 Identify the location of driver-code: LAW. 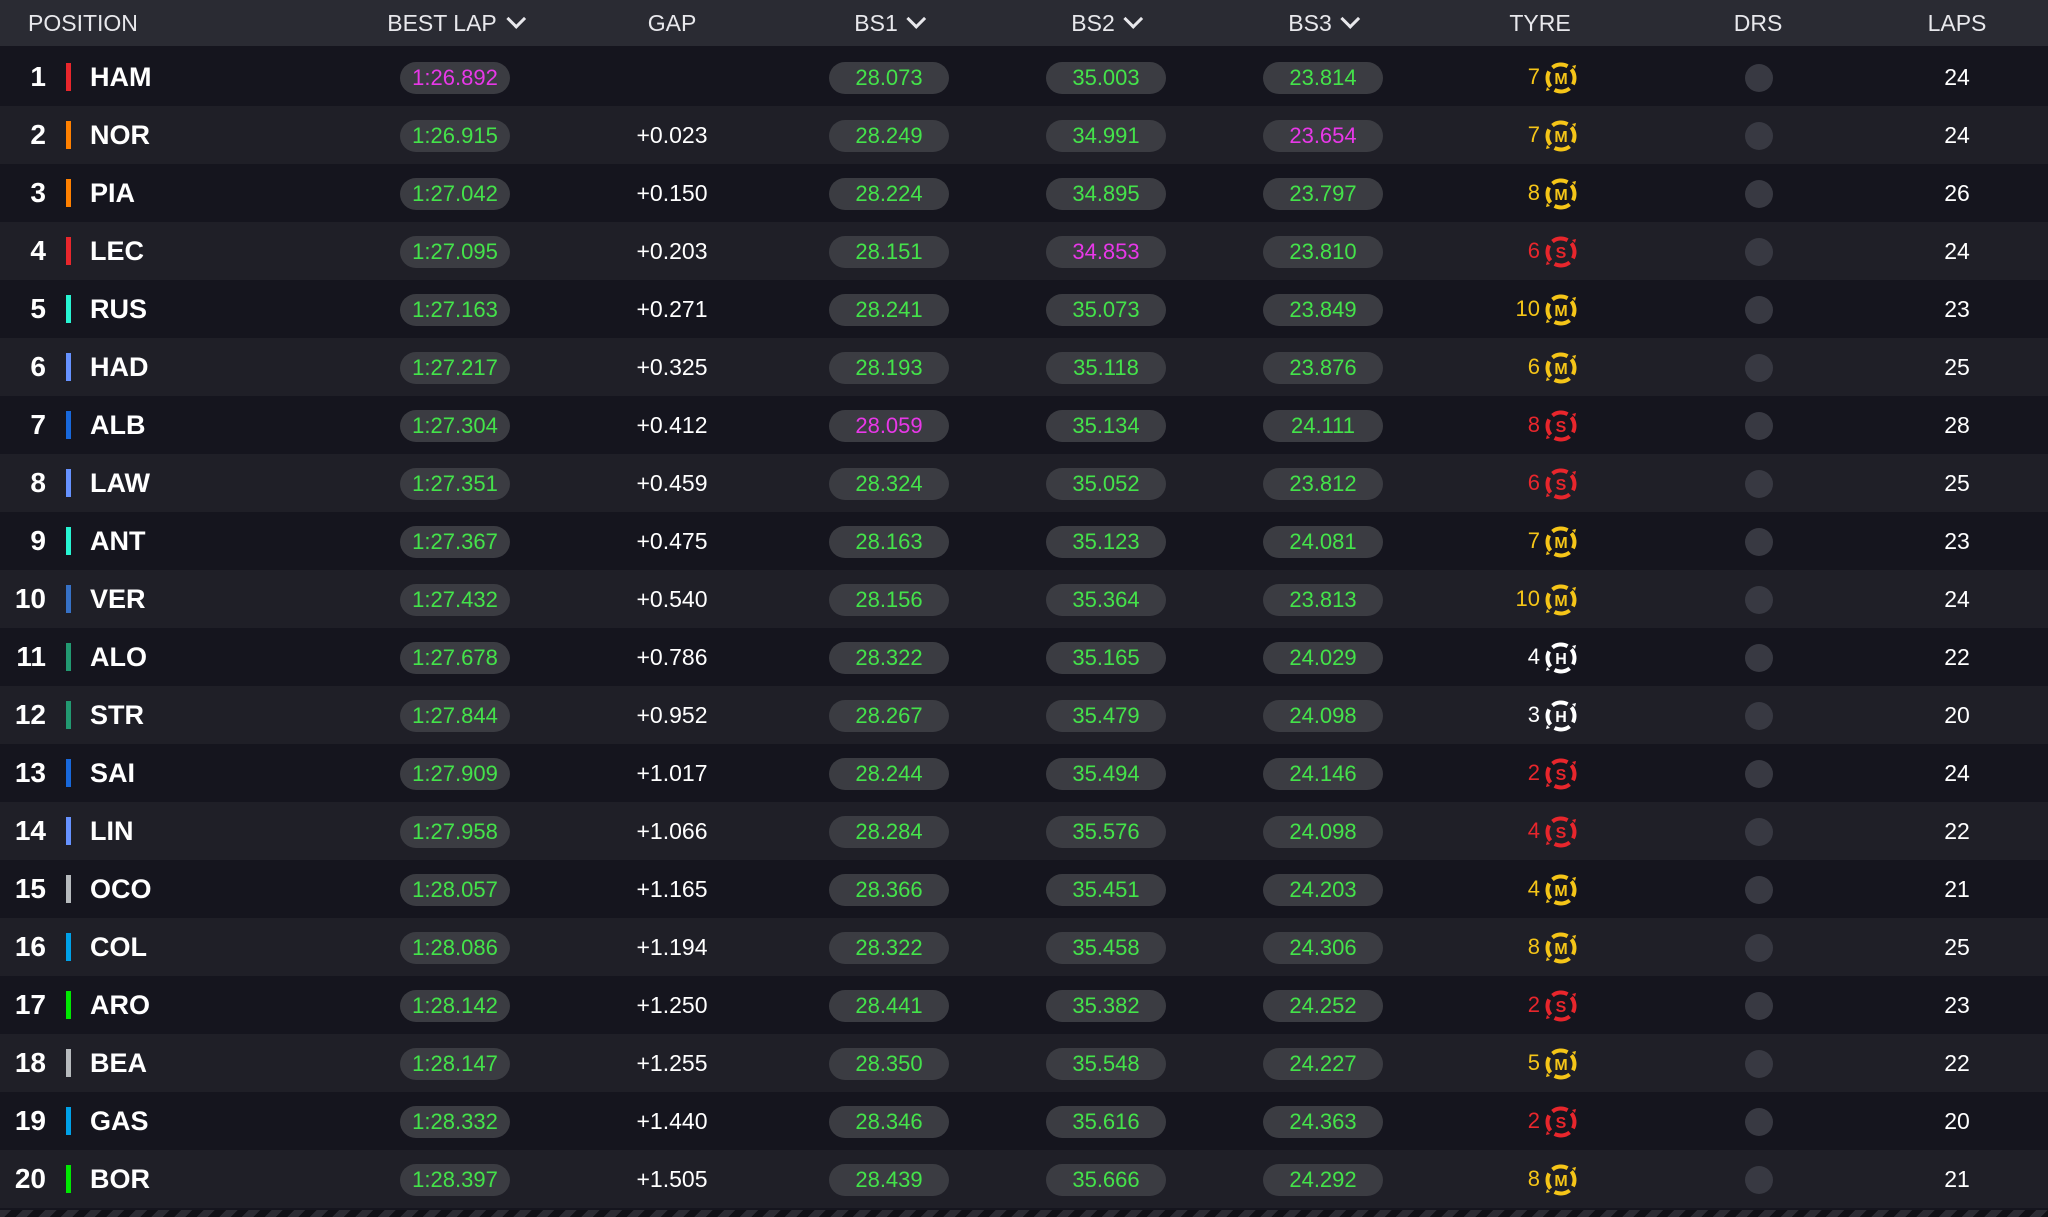
(120, 483).